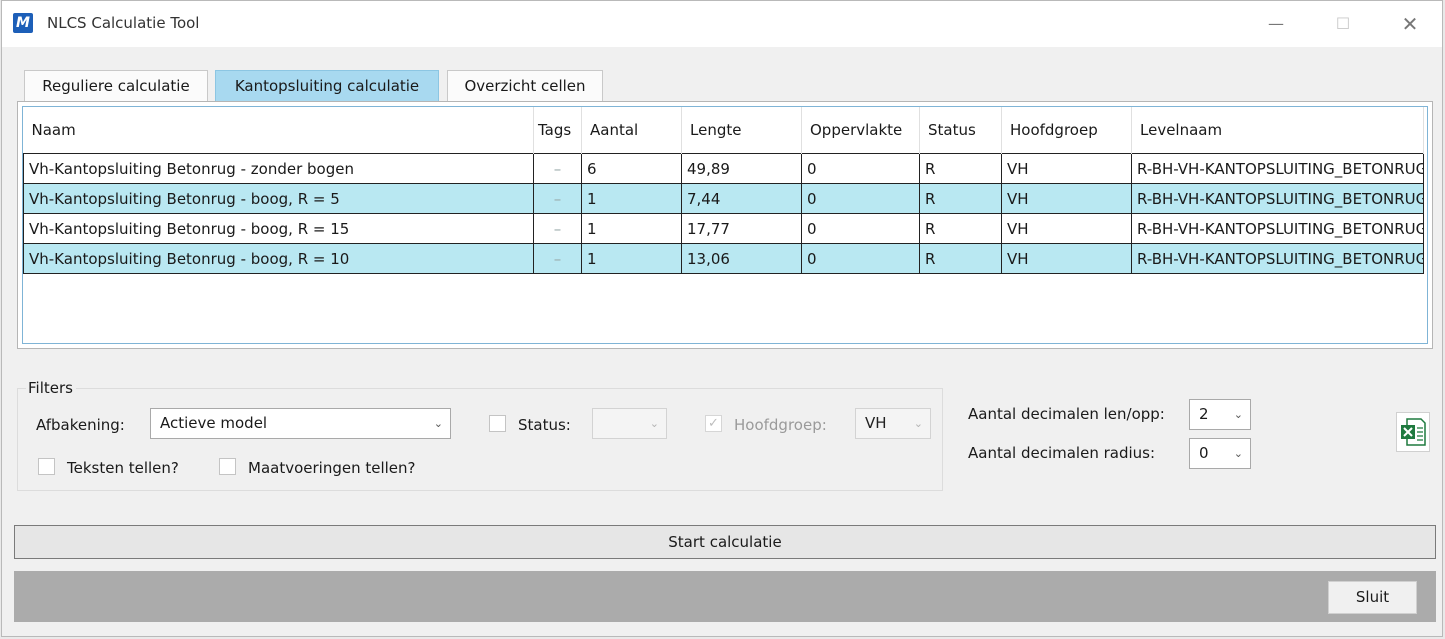 This screenshot has height=639, width=1445. What do you see at coordinates (300, 423) in the screenshot?
I see `afbakening-select: Actieve model ⌄` at bounding box center [300, 423].